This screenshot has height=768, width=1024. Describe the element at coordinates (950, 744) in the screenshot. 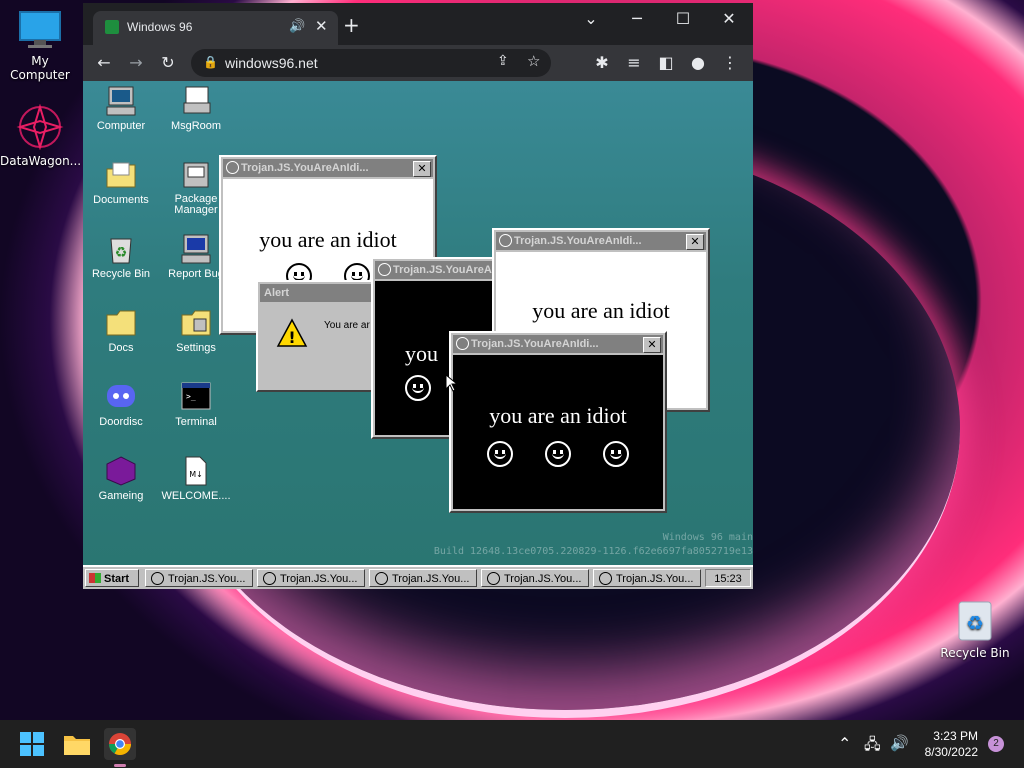

I see `clock: 3:23 PM 8/30/2022` at that location.